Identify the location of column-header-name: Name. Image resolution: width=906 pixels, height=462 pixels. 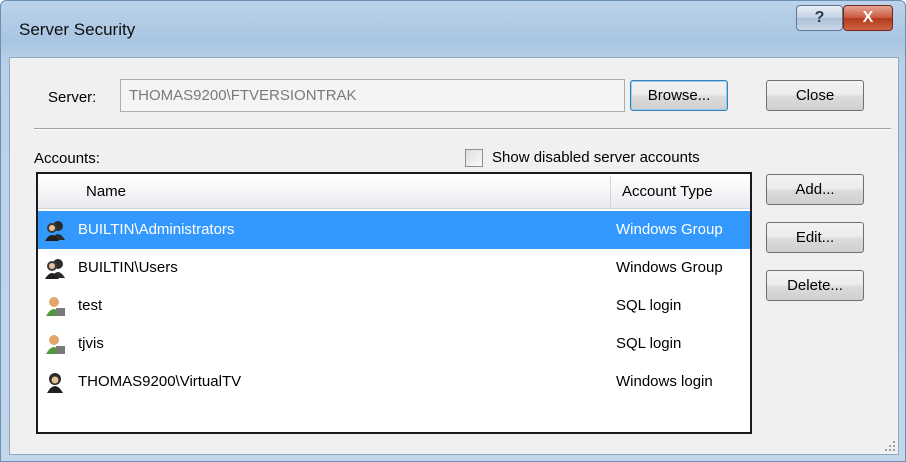
(106, 191).